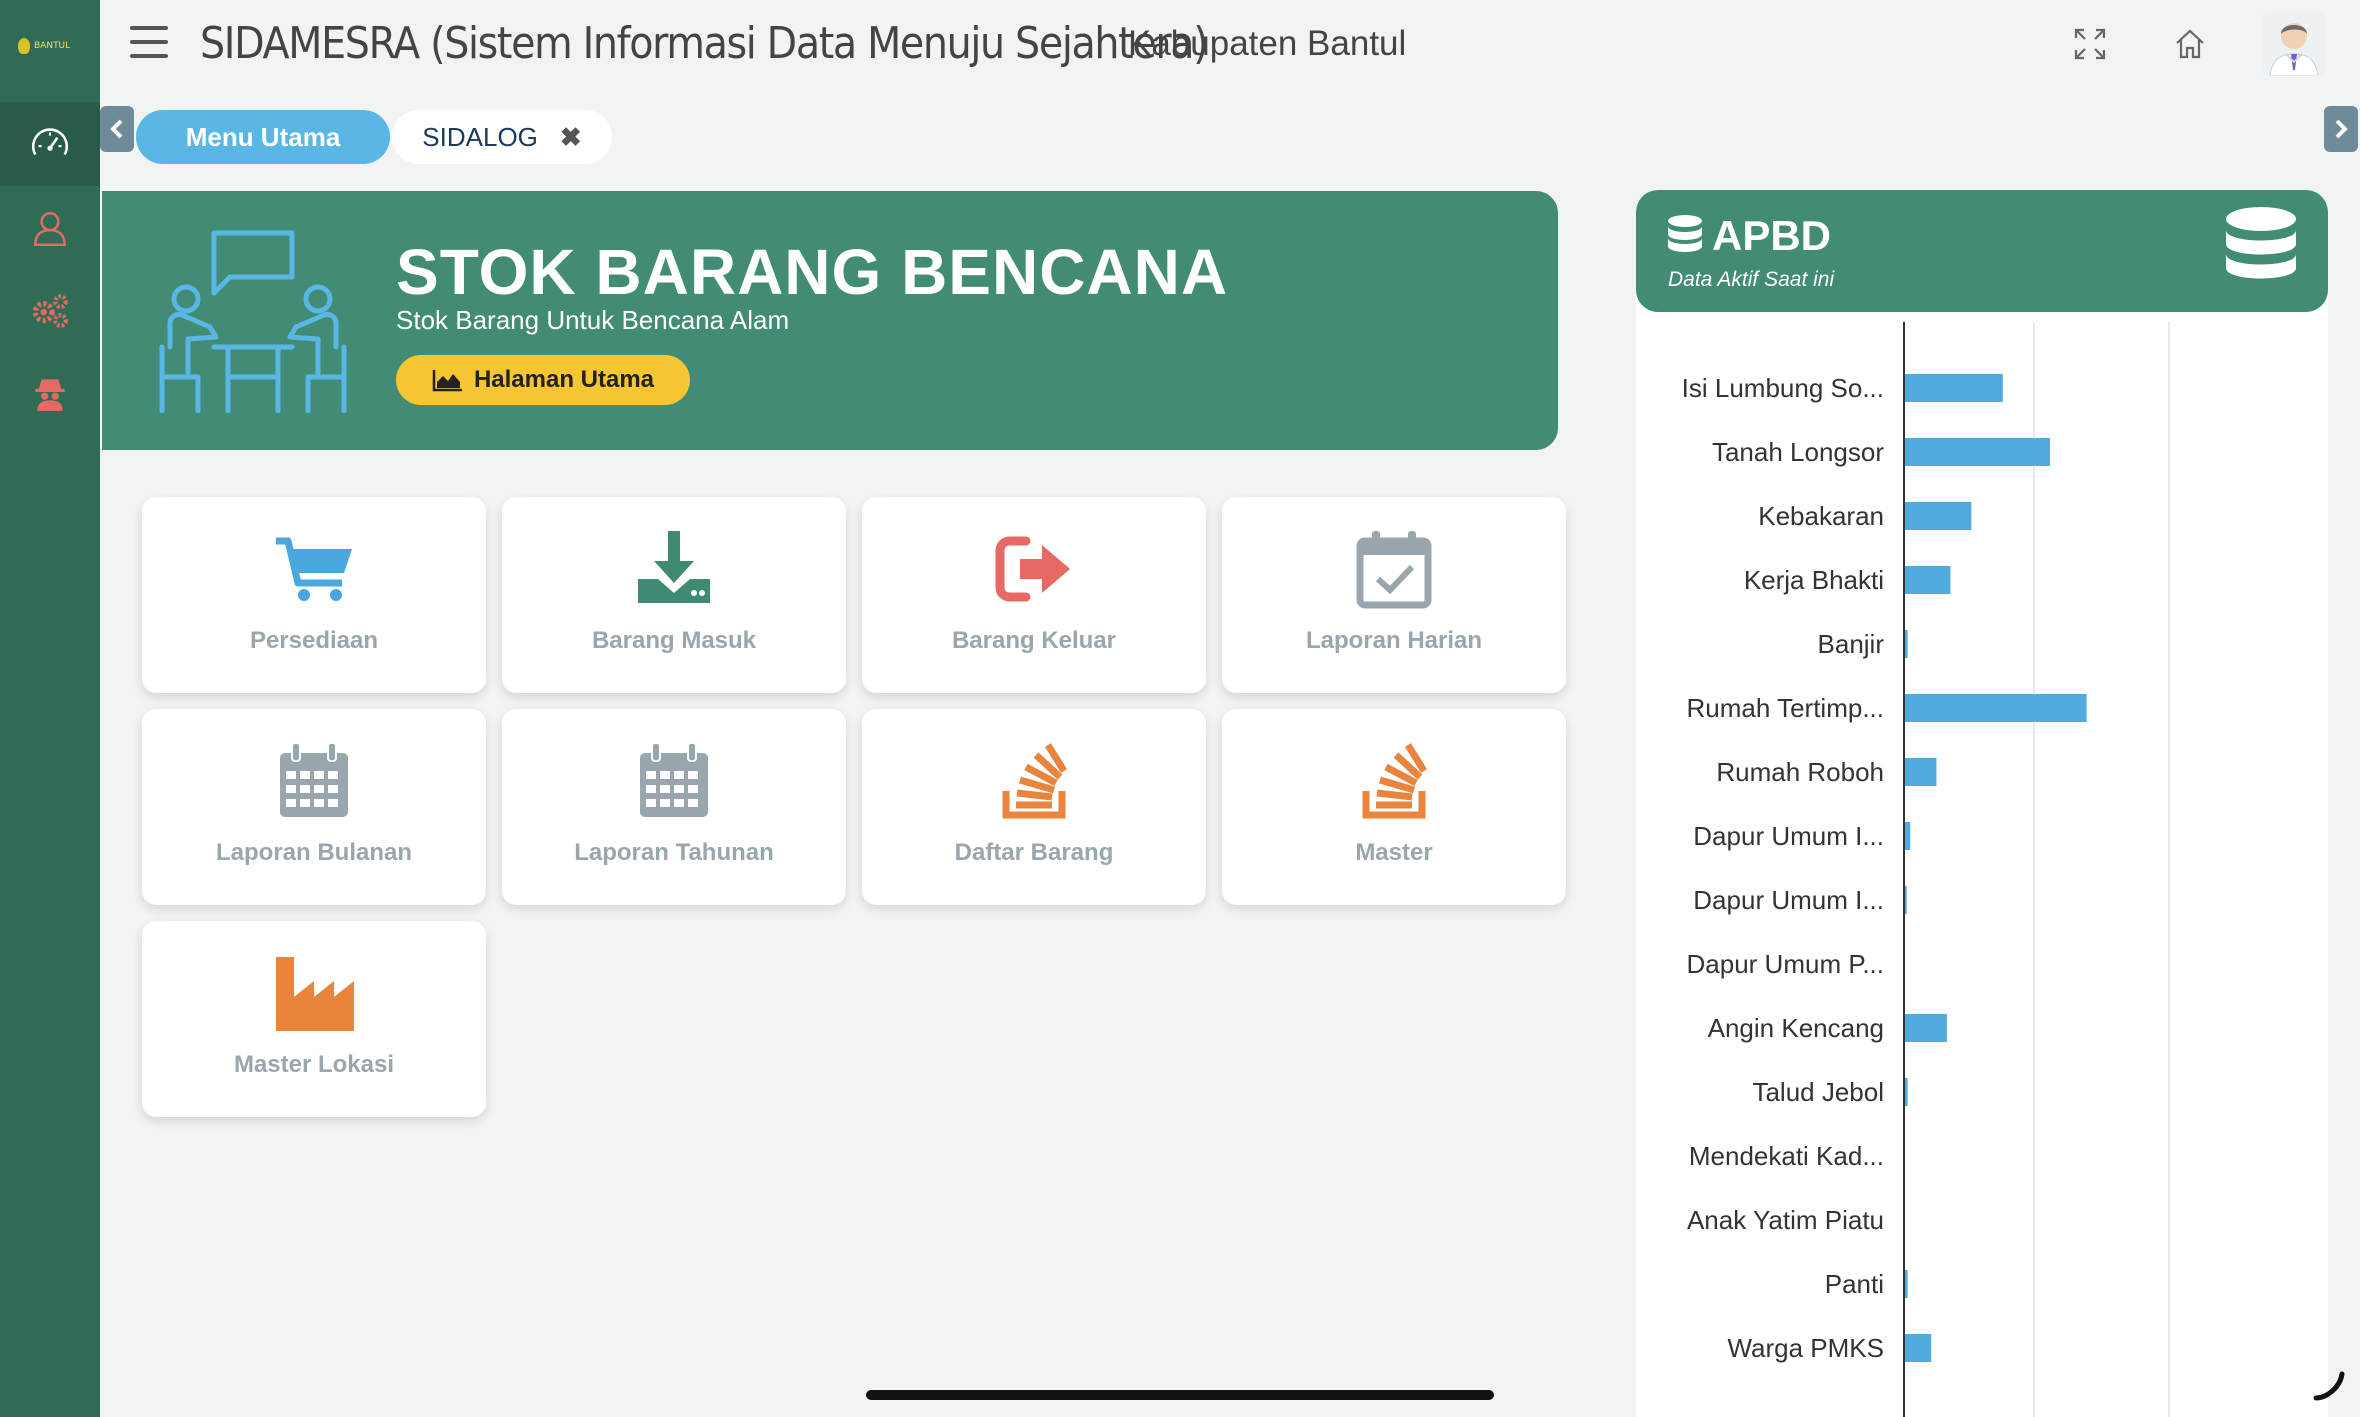  Describe the element at coordinates (1394, 570) in the screenshot. I see `calendar-check-icon` at that location.